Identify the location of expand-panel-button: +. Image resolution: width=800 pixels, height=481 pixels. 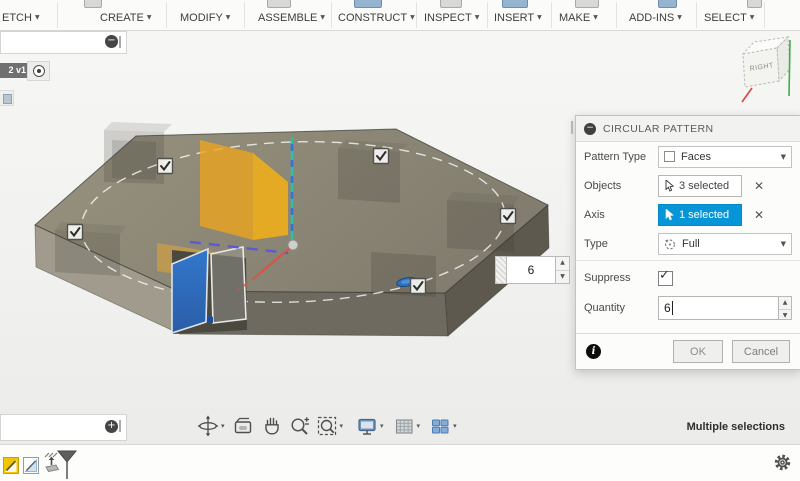
(111, 426).